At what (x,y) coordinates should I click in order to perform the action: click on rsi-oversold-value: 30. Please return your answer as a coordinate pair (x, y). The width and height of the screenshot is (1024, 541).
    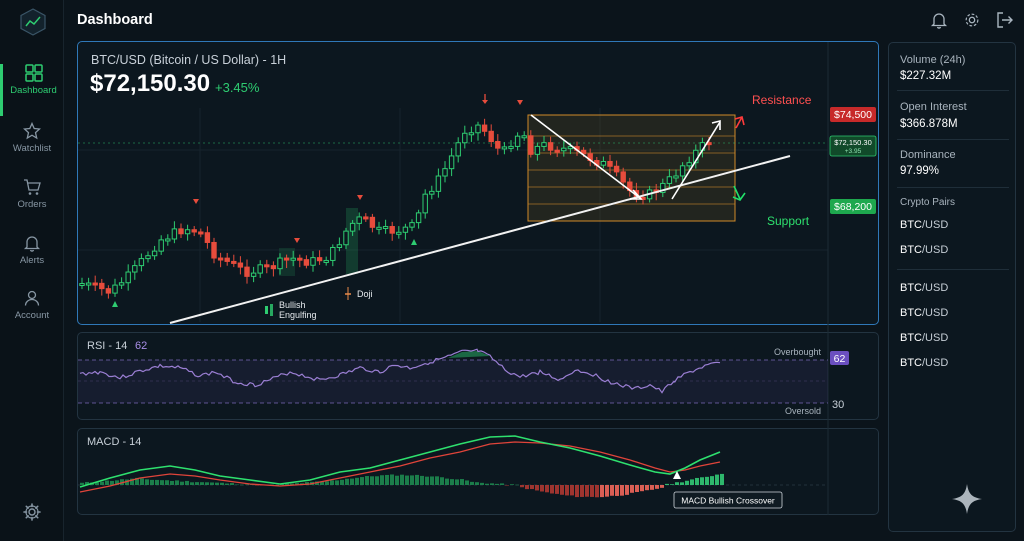
    Looking at the image, I should click on (838, 405).